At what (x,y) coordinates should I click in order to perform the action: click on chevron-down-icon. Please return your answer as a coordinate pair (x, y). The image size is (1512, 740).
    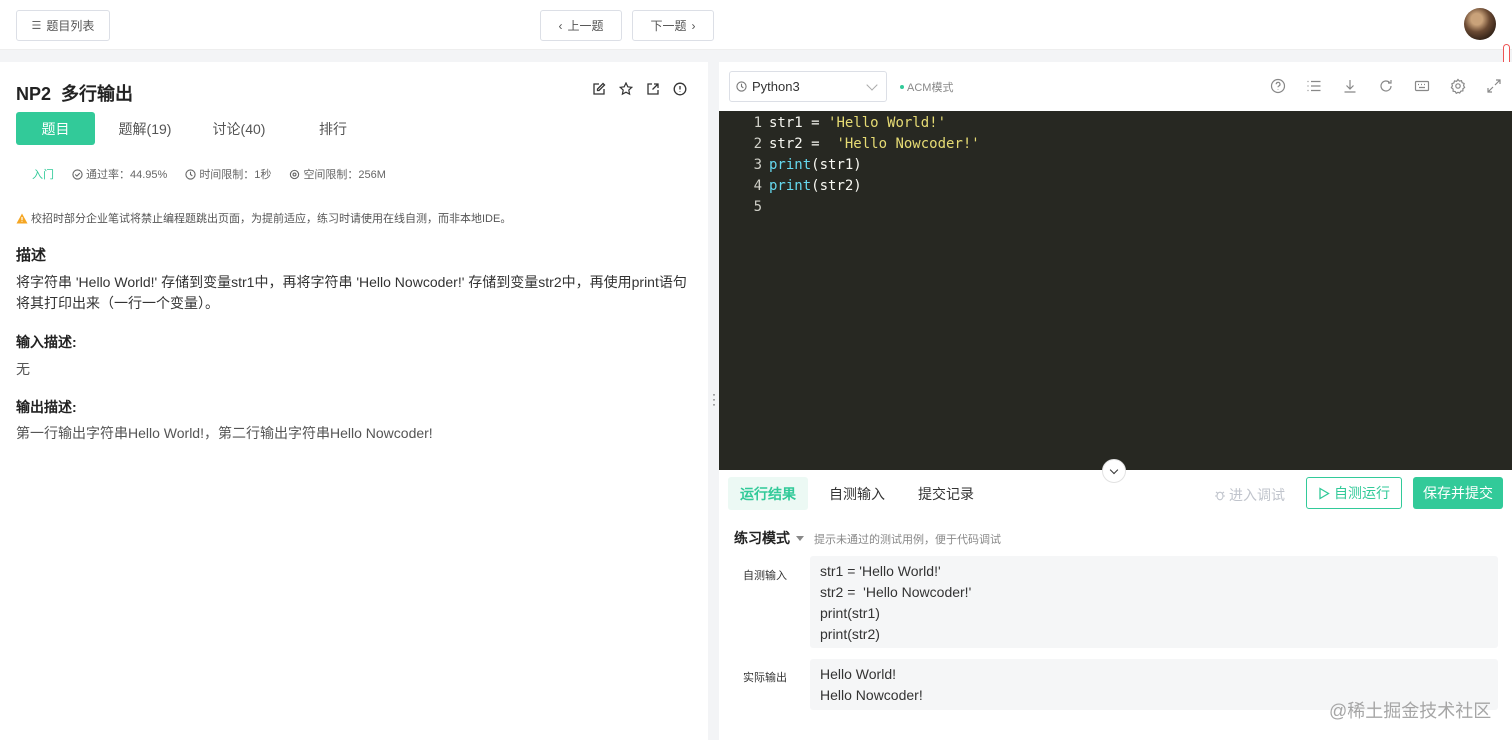
    Looking at the image, I should click on (1114, 469).